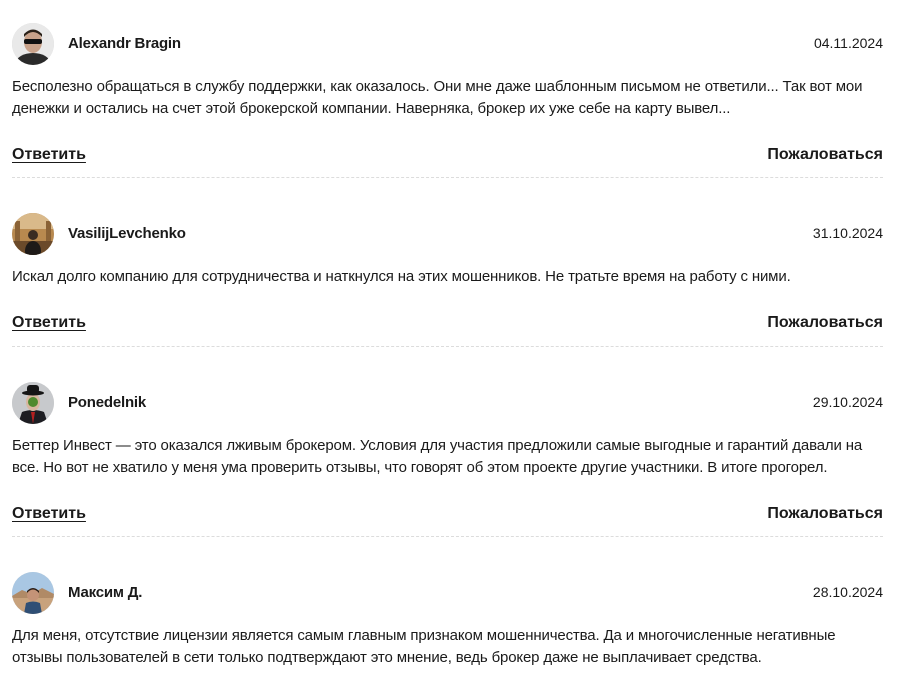  What do you see at coordinates (847, 233) in the screenshot?
I see `comment-date: 31.10.2024` at bounding box center [847, 233].